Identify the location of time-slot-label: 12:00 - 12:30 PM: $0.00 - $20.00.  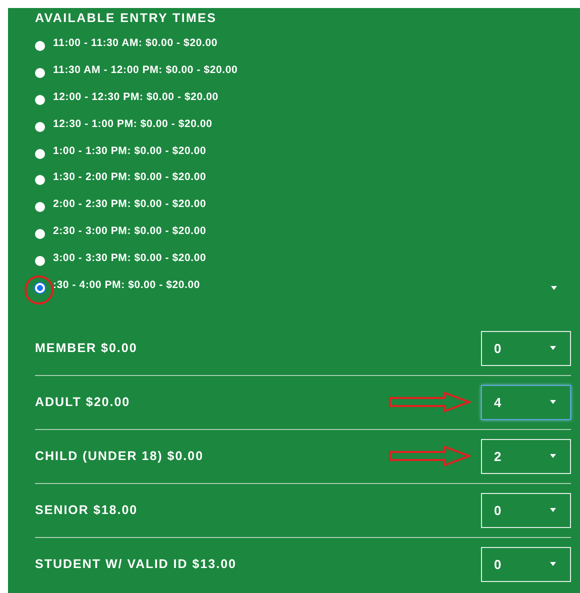
(135, 96).